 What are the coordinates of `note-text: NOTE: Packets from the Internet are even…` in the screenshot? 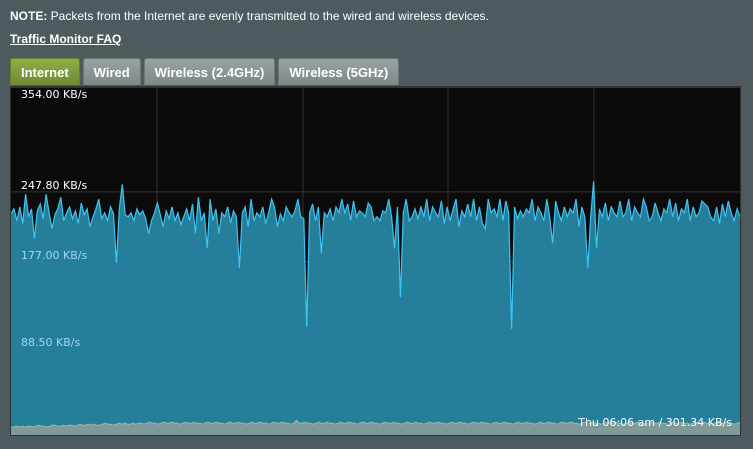 It's located at (249, 16).